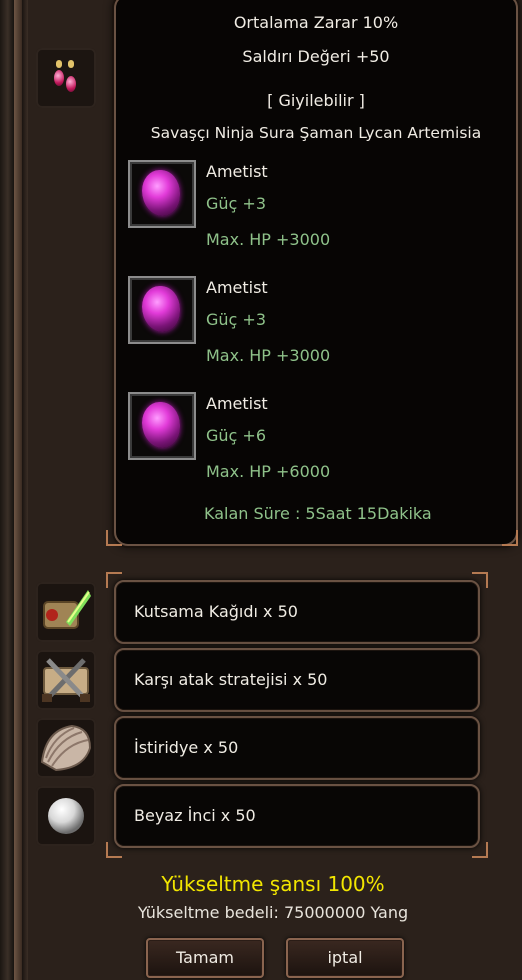  I want to click on window-left-border, so click(18, 490).